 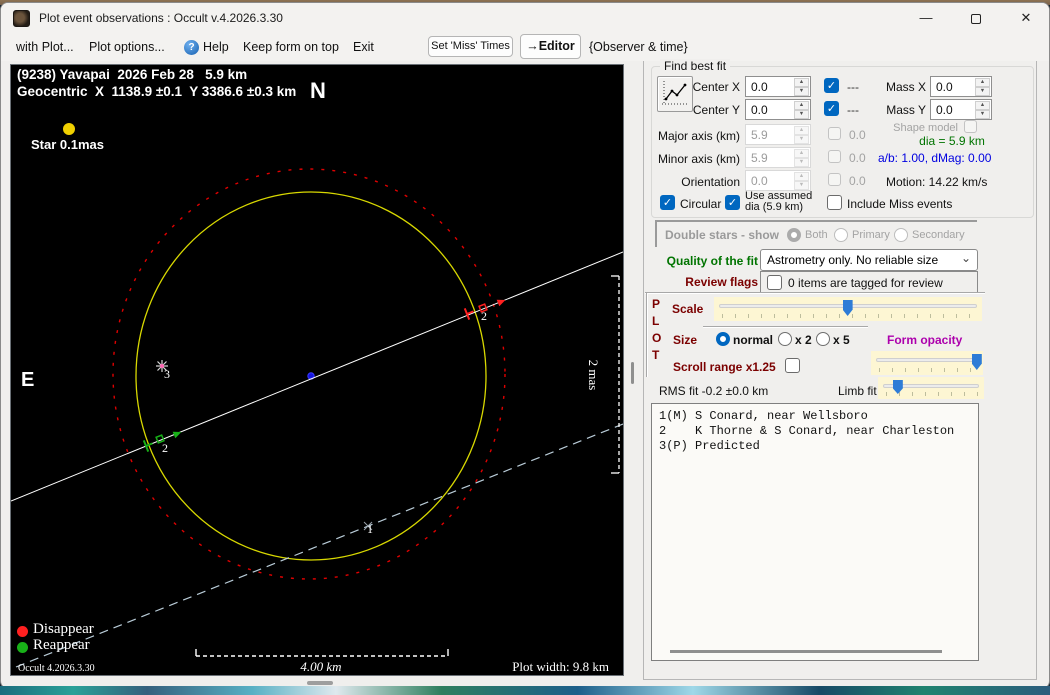 I want to click on desktop-wallpaper-strip, so click(x=525, y=690).